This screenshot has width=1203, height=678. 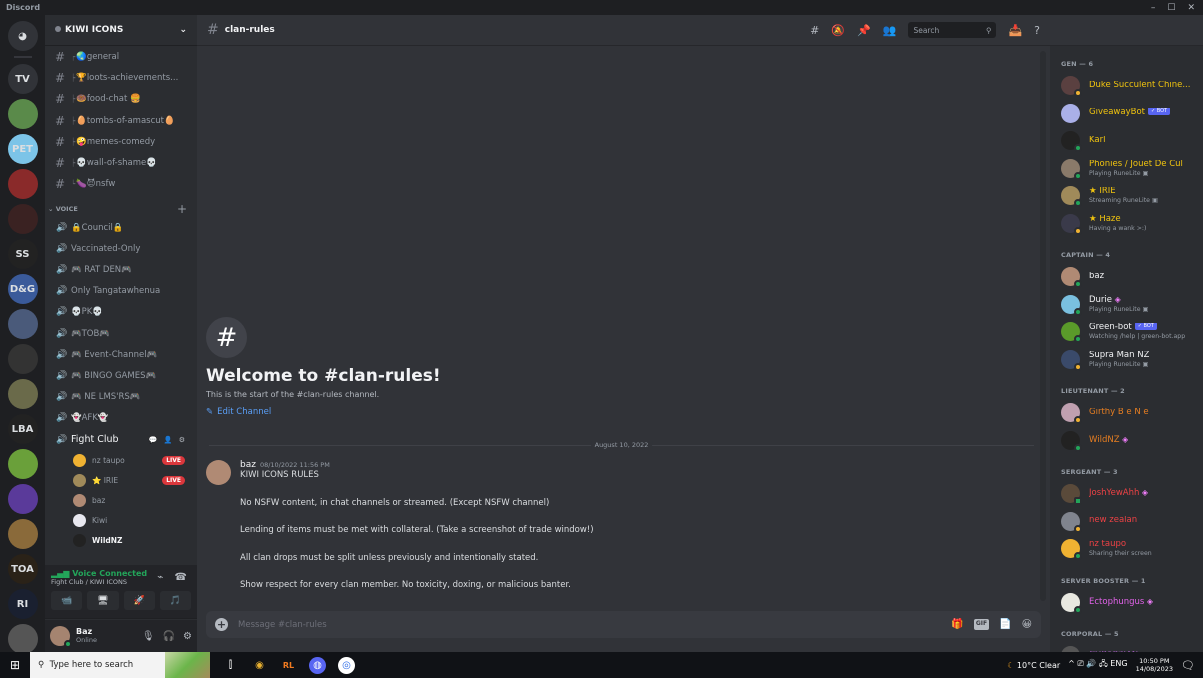 What do you see at coordinates (1027, 624) in the screenshot?
I see `emoji-icon: 😀` at bounding box center [1027, 624].